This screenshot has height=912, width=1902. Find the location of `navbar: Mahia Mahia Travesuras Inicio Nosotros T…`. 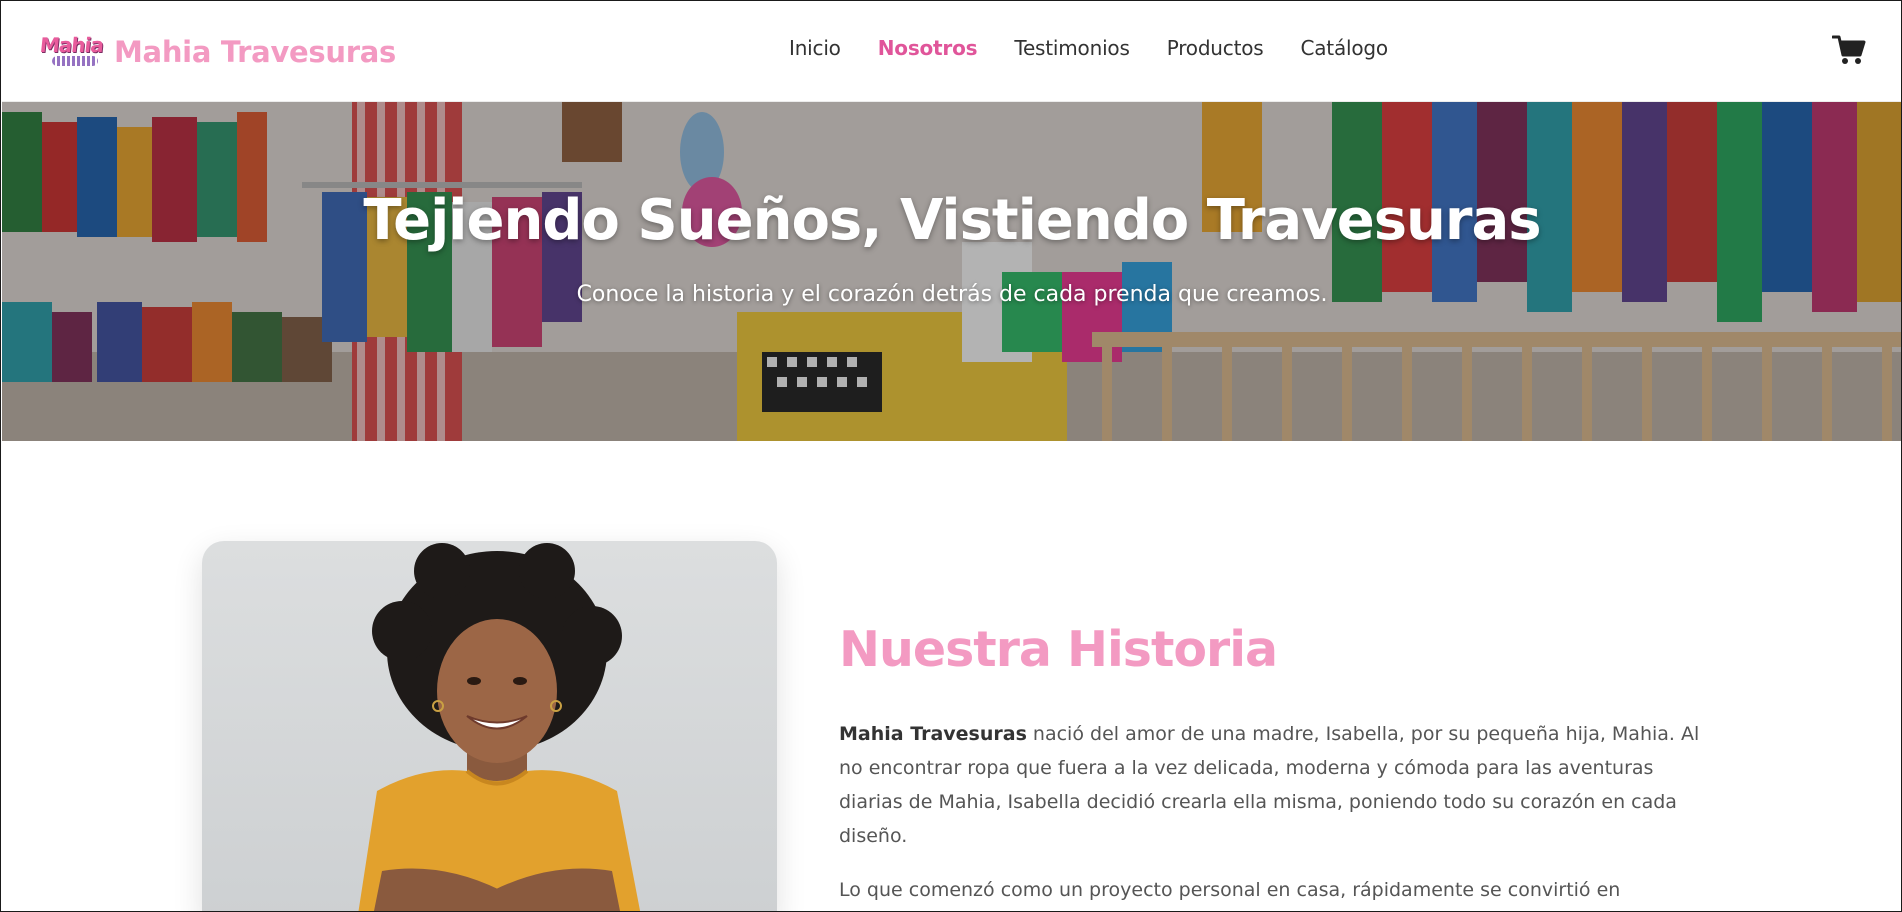

navbar: Mahia Mahia Travesuras Inicio Nosotros T… is located at coordinates (951, 52).